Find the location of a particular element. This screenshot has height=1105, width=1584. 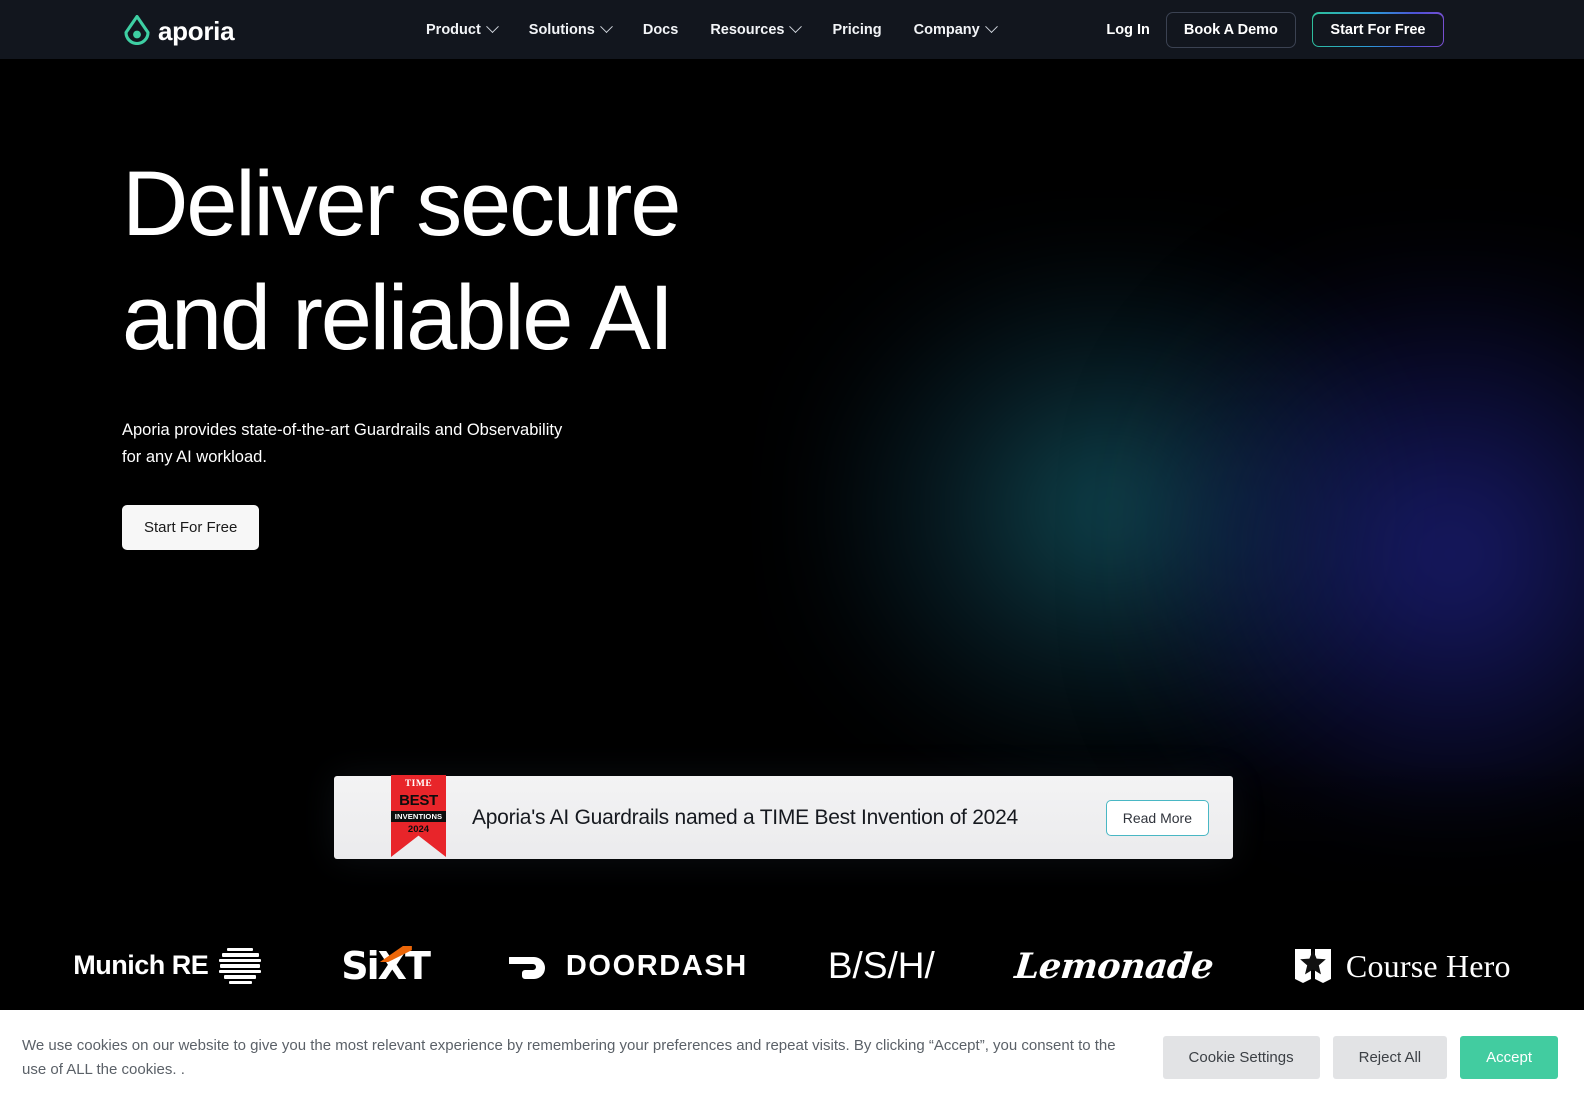

nav-actions: Log In Book A Demo Start For Free is located at coordinates (1275, 29).